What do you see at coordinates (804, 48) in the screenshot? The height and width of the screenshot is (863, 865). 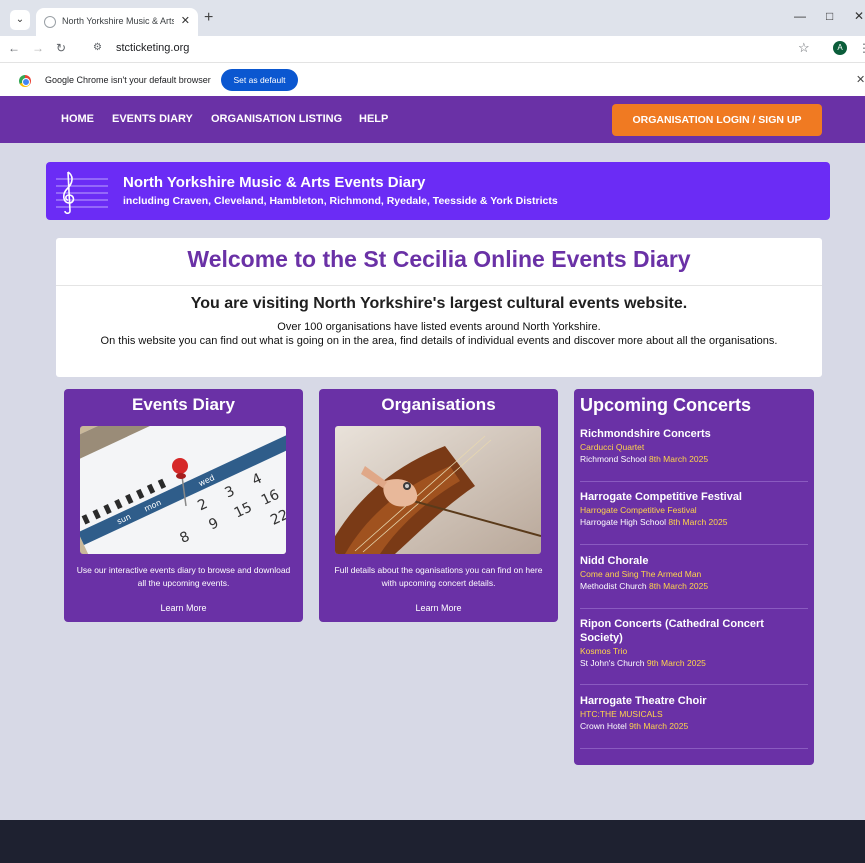 I see `bookmark-star-icon: ☆` at bounding box center [804, 48].